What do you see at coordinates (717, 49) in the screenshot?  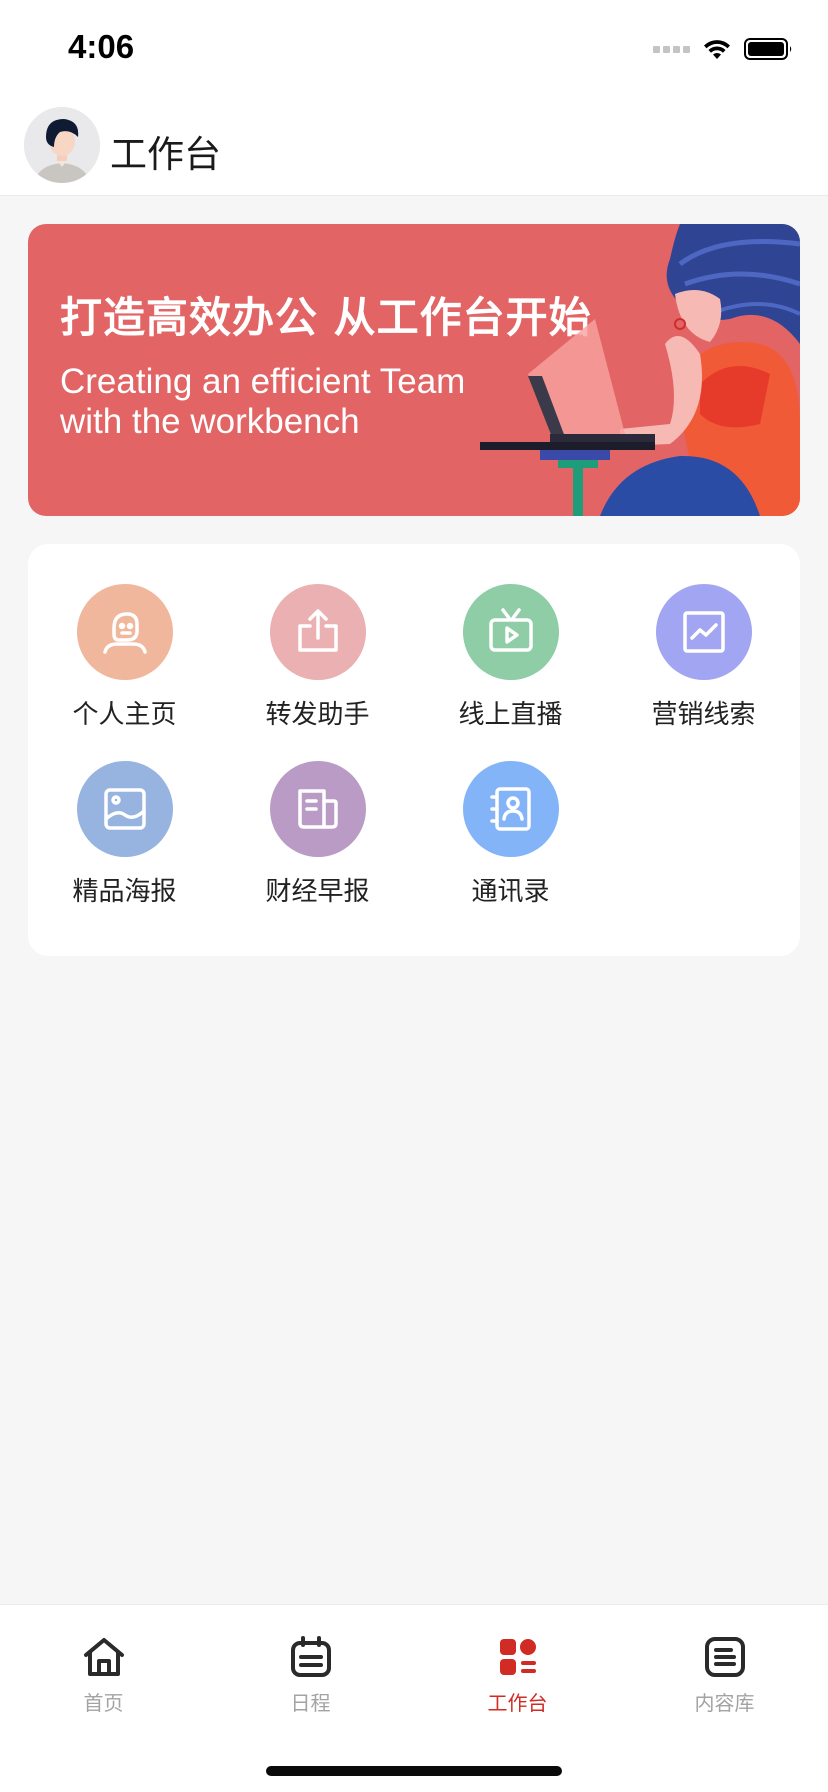 I see `wifi-icon` at bounding box center [717, 49].